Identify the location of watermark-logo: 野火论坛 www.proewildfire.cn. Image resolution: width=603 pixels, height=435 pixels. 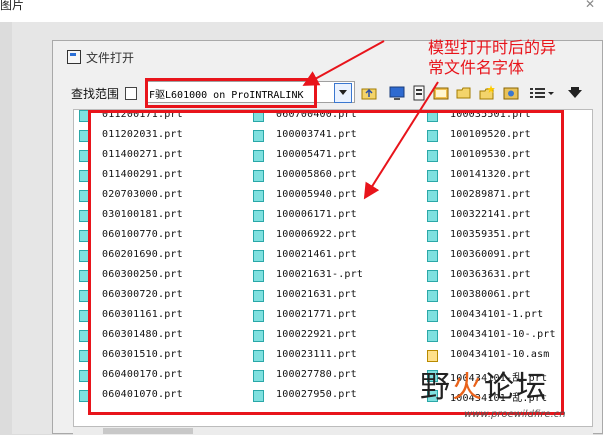
(510, 392).